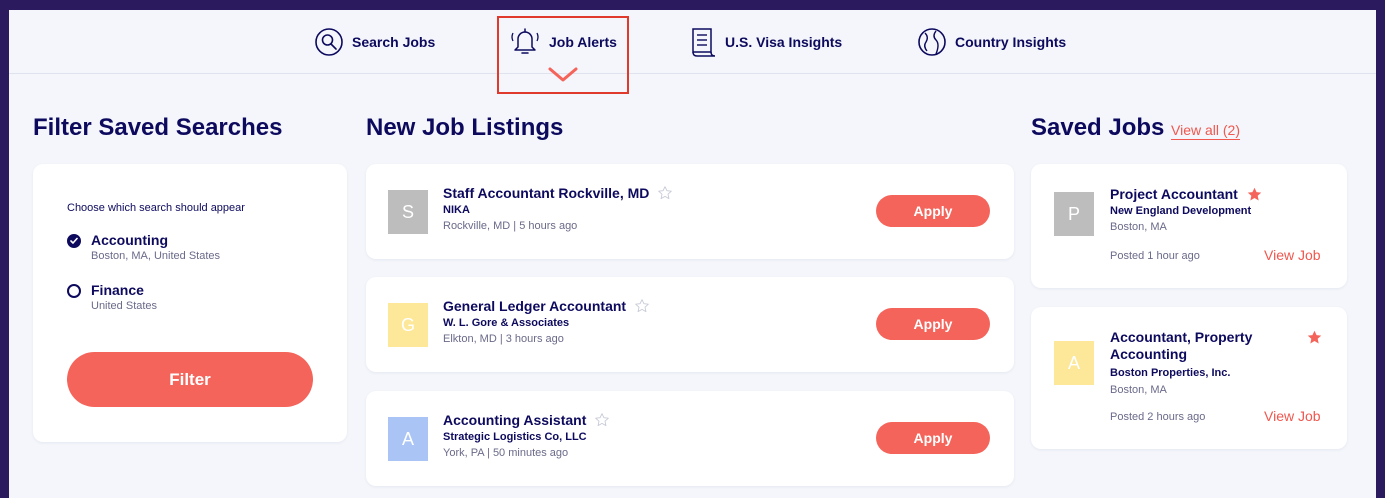 Image resolution: width=1385 pixels, height=498 pixels. I want to click on active-tab-highlight, so click(563, 55).